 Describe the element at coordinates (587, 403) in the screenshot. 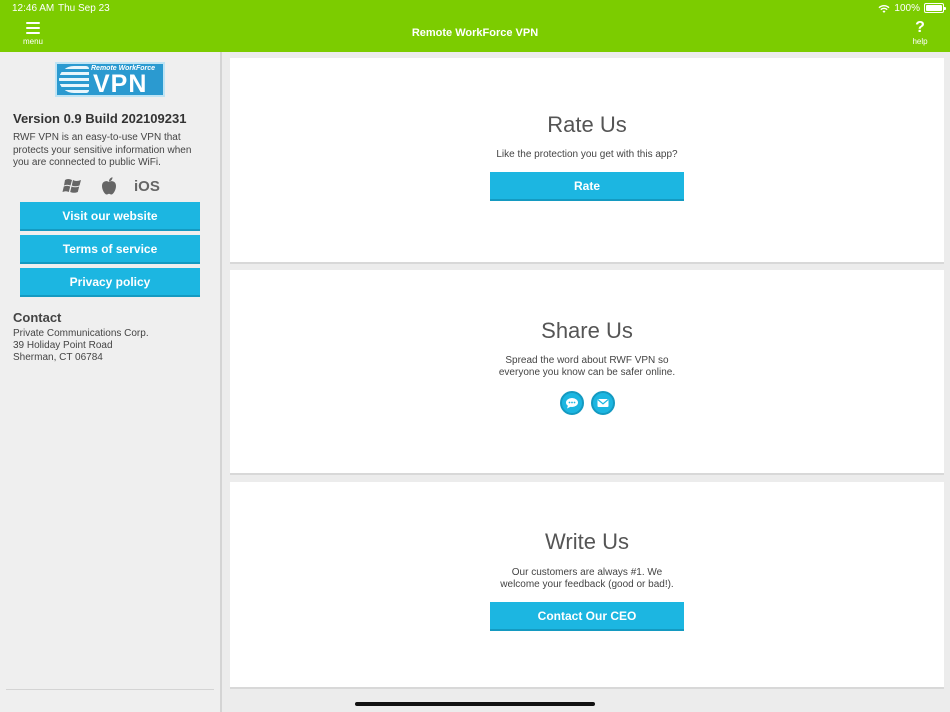

I see `share-icons` at that location.